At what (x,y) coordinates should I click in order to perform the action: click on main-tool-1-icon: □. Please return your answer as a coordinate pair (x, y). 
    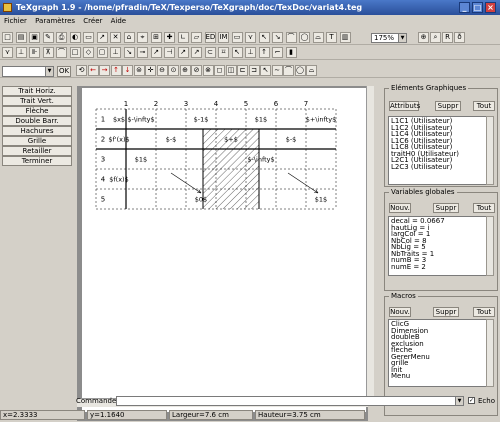
    Looking at the image, I should click on (7, 37).